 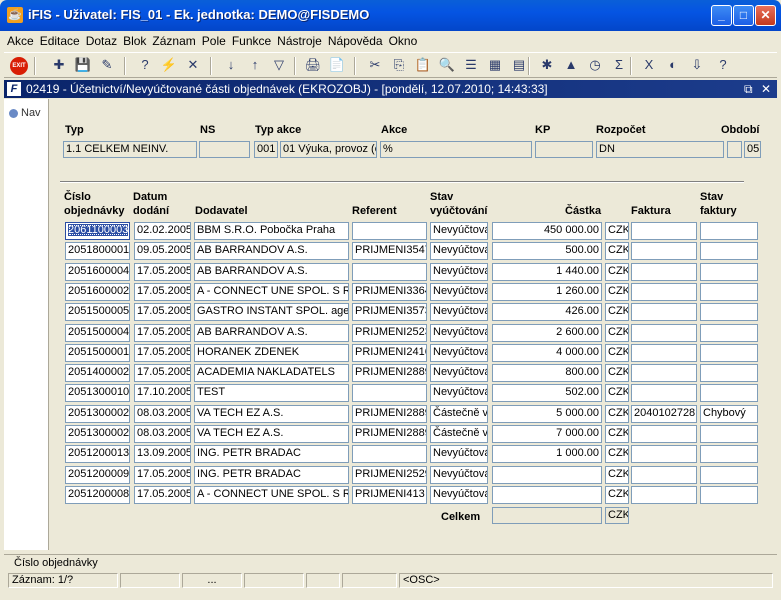 I want to click on cell-referent: PRIJMENI3547 J, so click(x=389, y=251).